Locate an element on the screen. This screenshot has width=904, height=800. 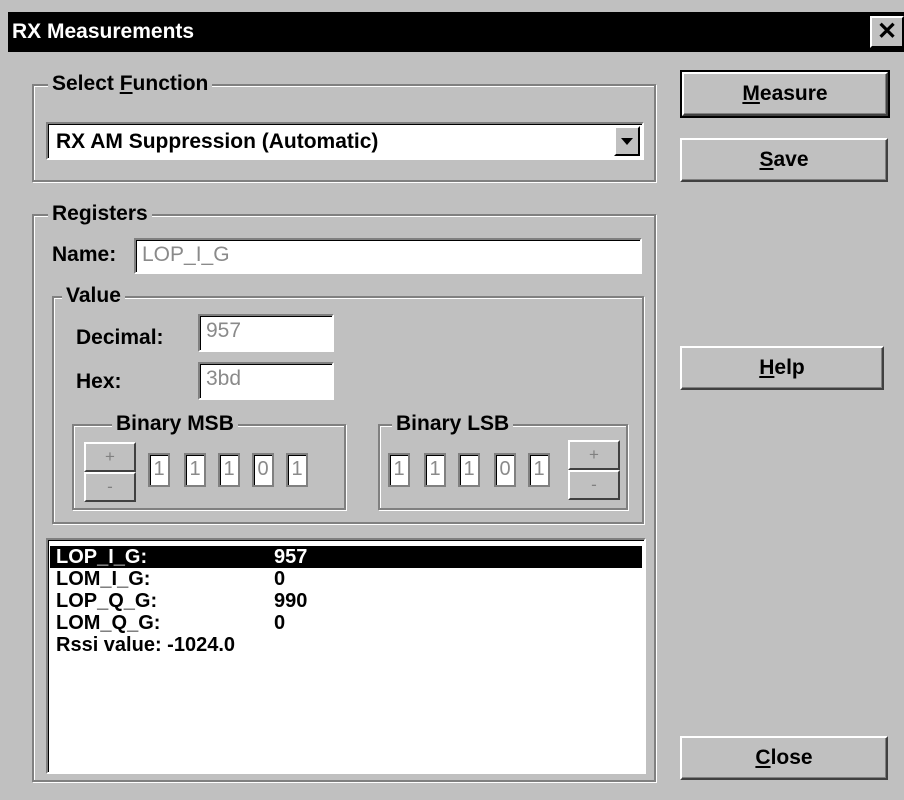
help-access-key: H is located at coordinates (767, 367).